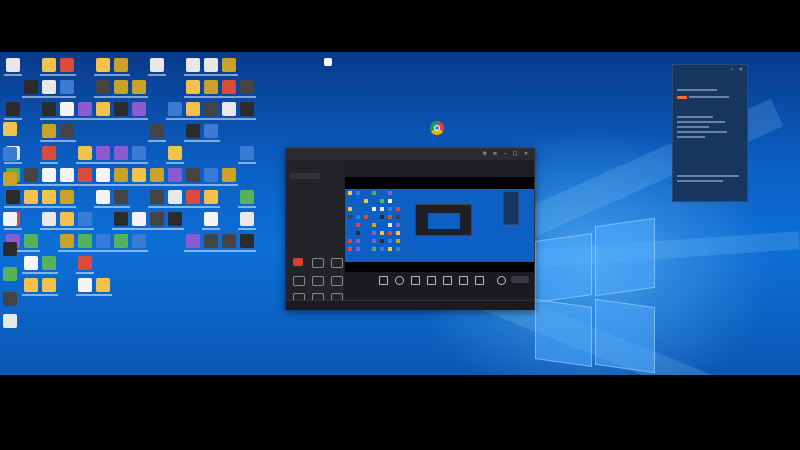  I want to click on region-mode-button, so click(337, 263).